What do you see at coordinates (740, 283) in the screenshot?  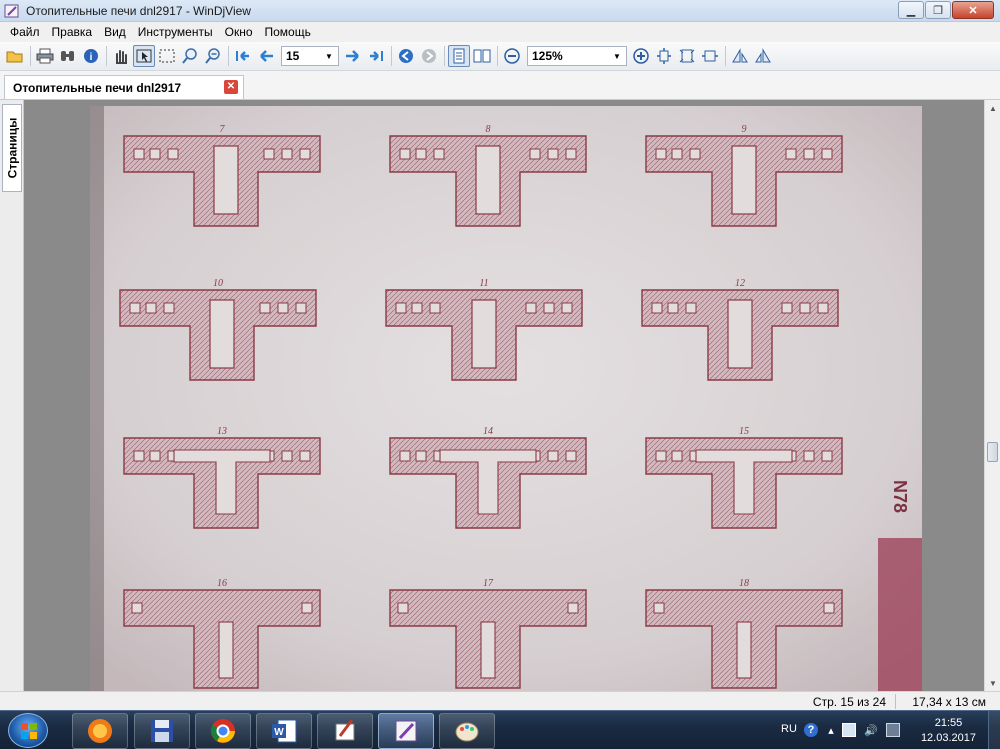 I see `figure-number: 12` at bounding box center [740, 283].